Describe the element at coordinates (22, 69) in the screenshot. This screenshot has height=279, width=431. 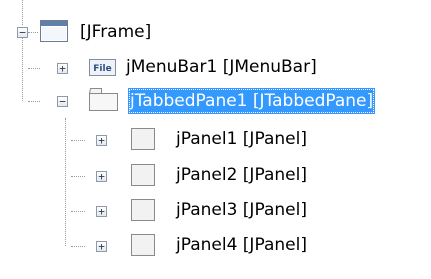
I see `tree-line-root-children` at that location.